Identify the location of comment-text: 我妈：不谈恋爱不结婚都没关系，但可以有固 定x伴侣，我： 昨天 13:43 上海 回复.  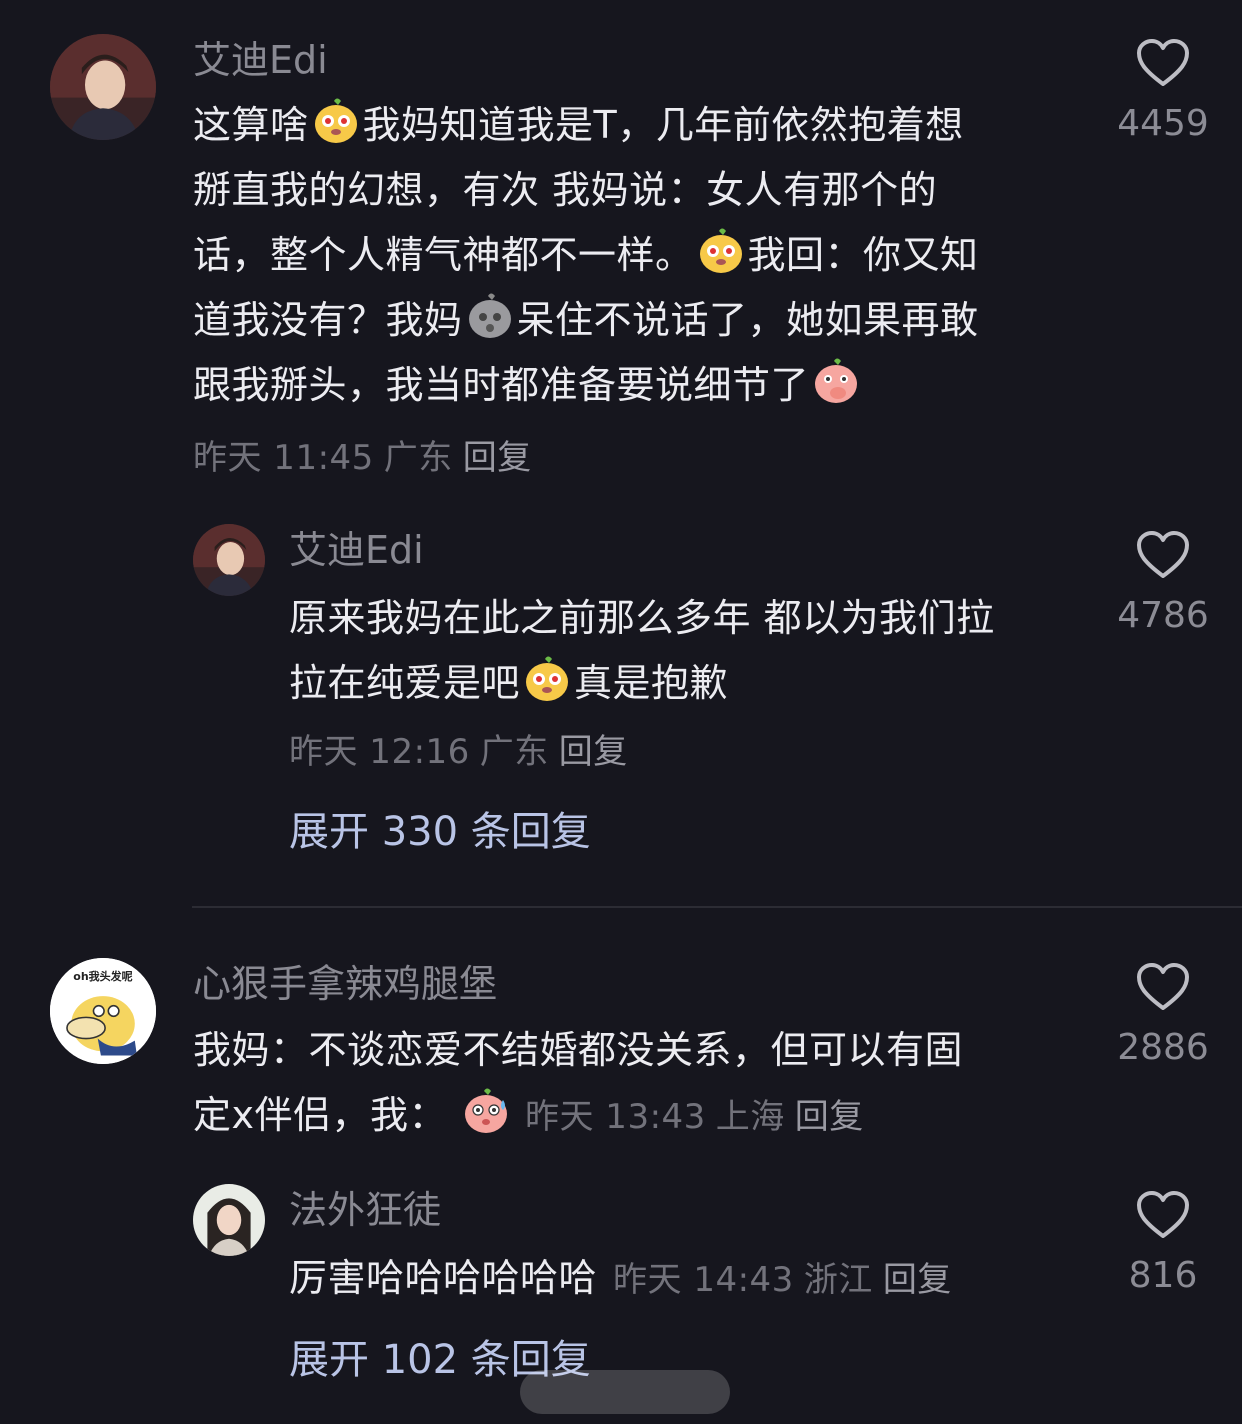
(578, 1084).